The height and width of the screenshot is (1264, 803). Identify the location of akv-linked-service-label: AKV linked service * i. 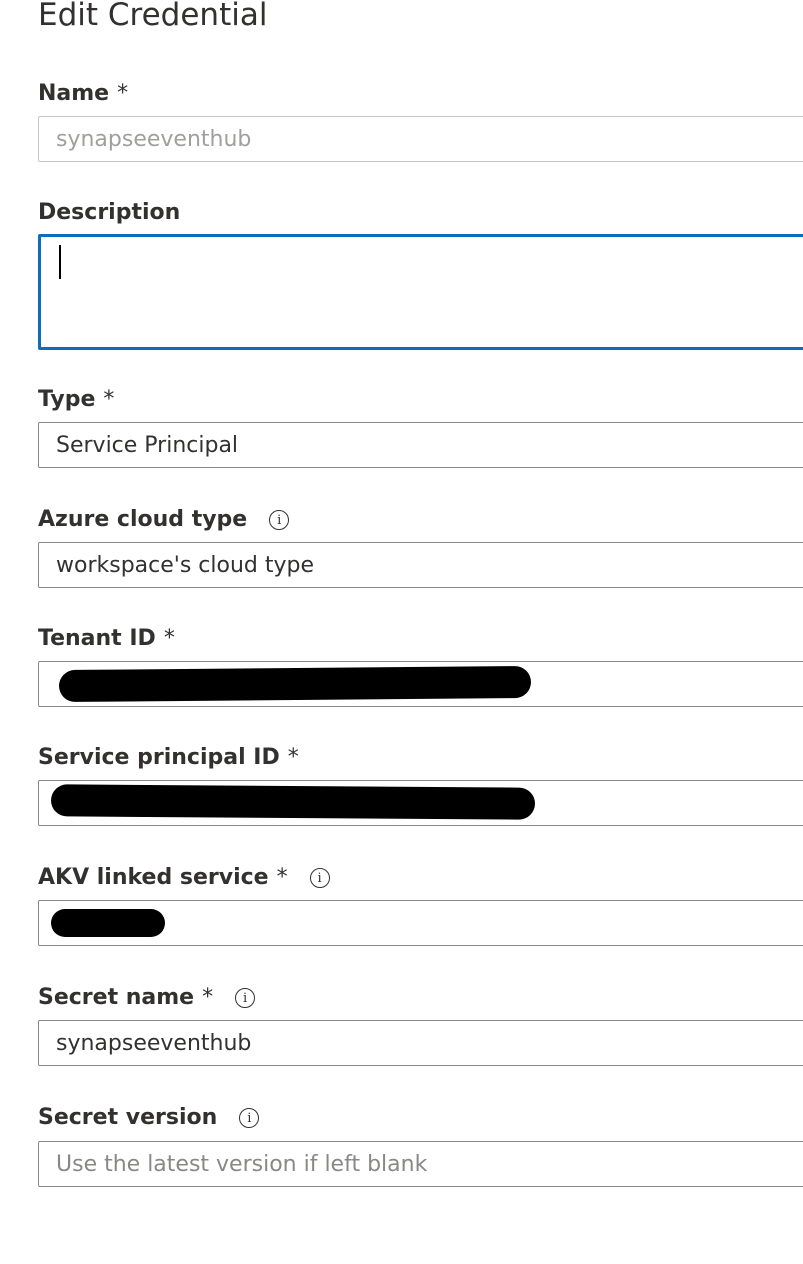
(184, 878).